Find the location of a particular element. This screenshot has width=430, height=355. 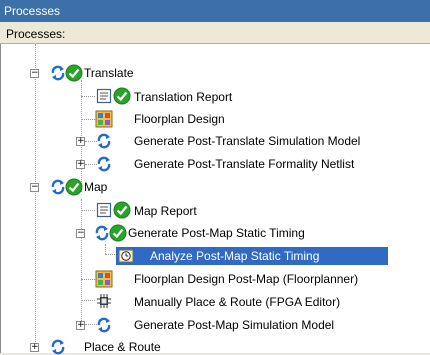

tree-item-map: Map is located at coordinates (95, 187).